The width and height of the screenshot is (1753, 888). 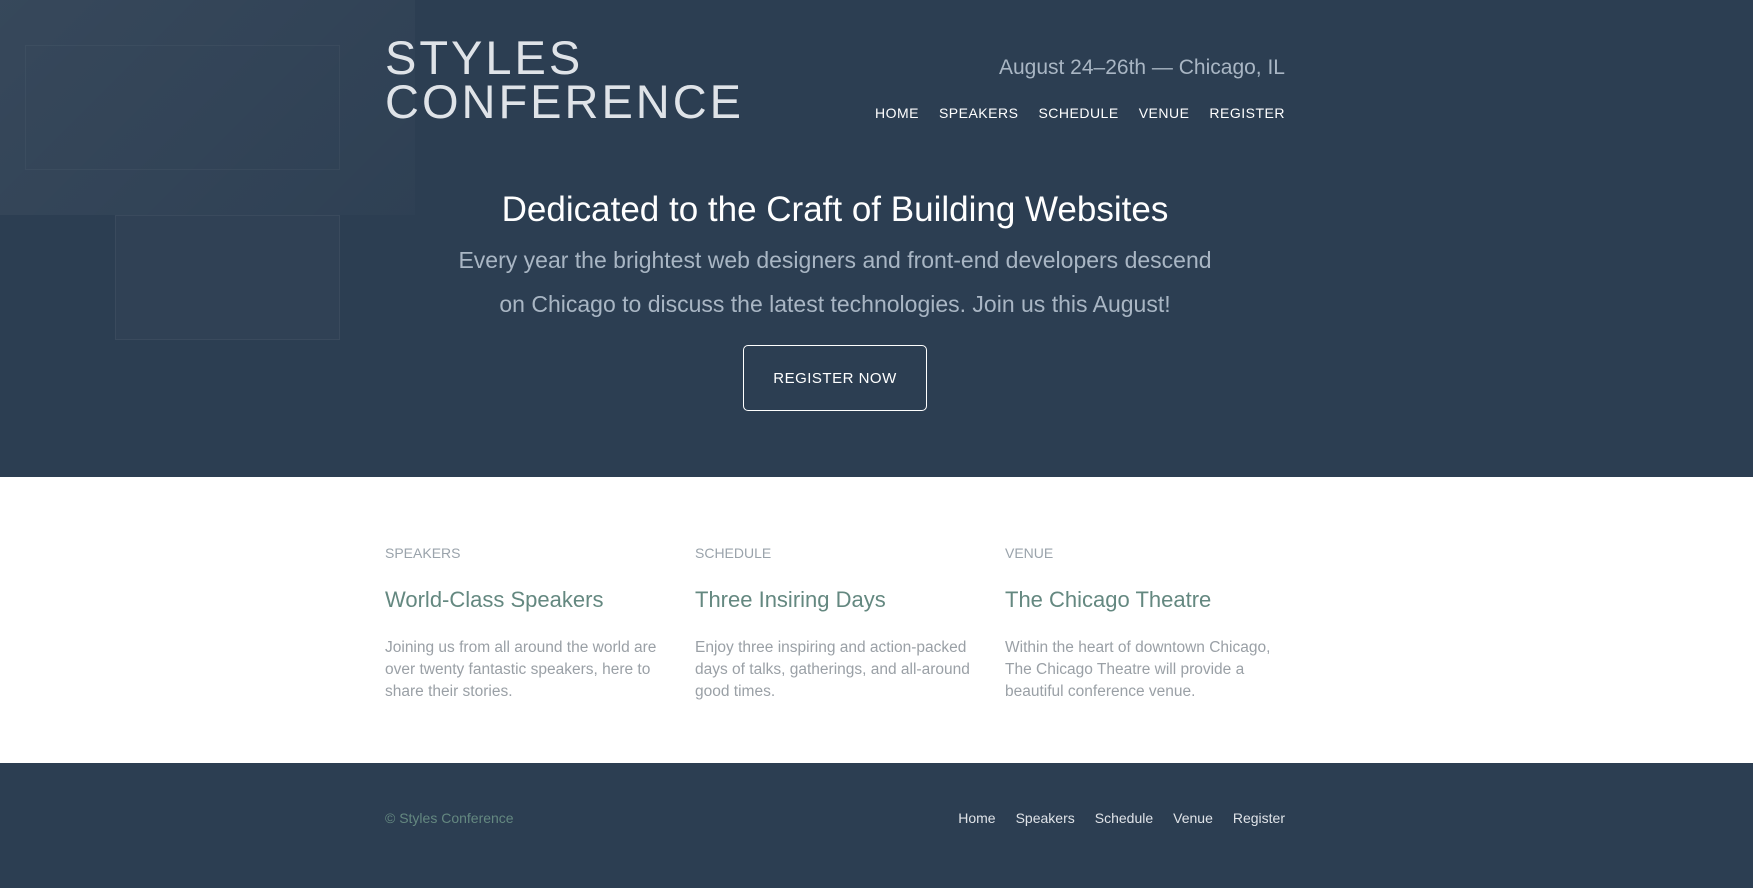 What do you see at coordinates (978, 113) in the screenshot?
I see `nav-item-speakers: Speakers` at bounding box center [978, 113].